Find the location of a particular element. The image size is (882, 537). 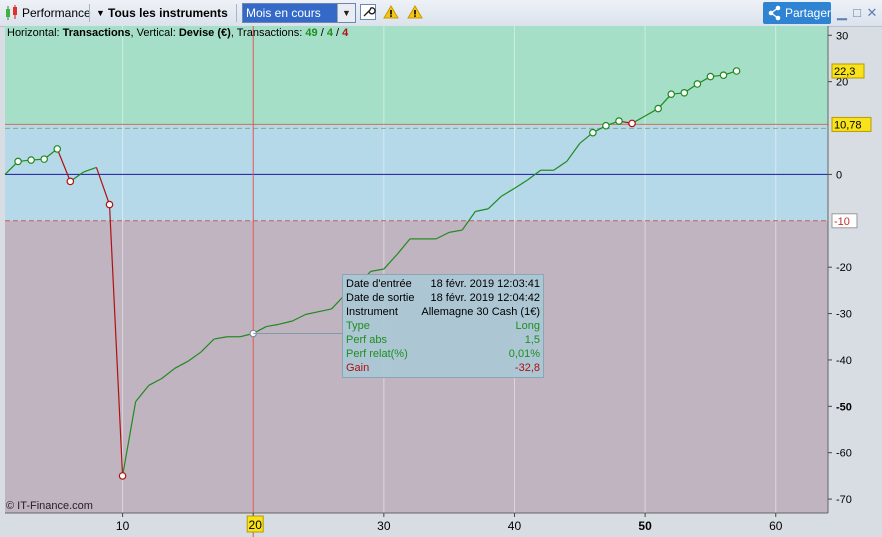

tooltip-row: Gain -32,8 is located at coordinates (443, 368).